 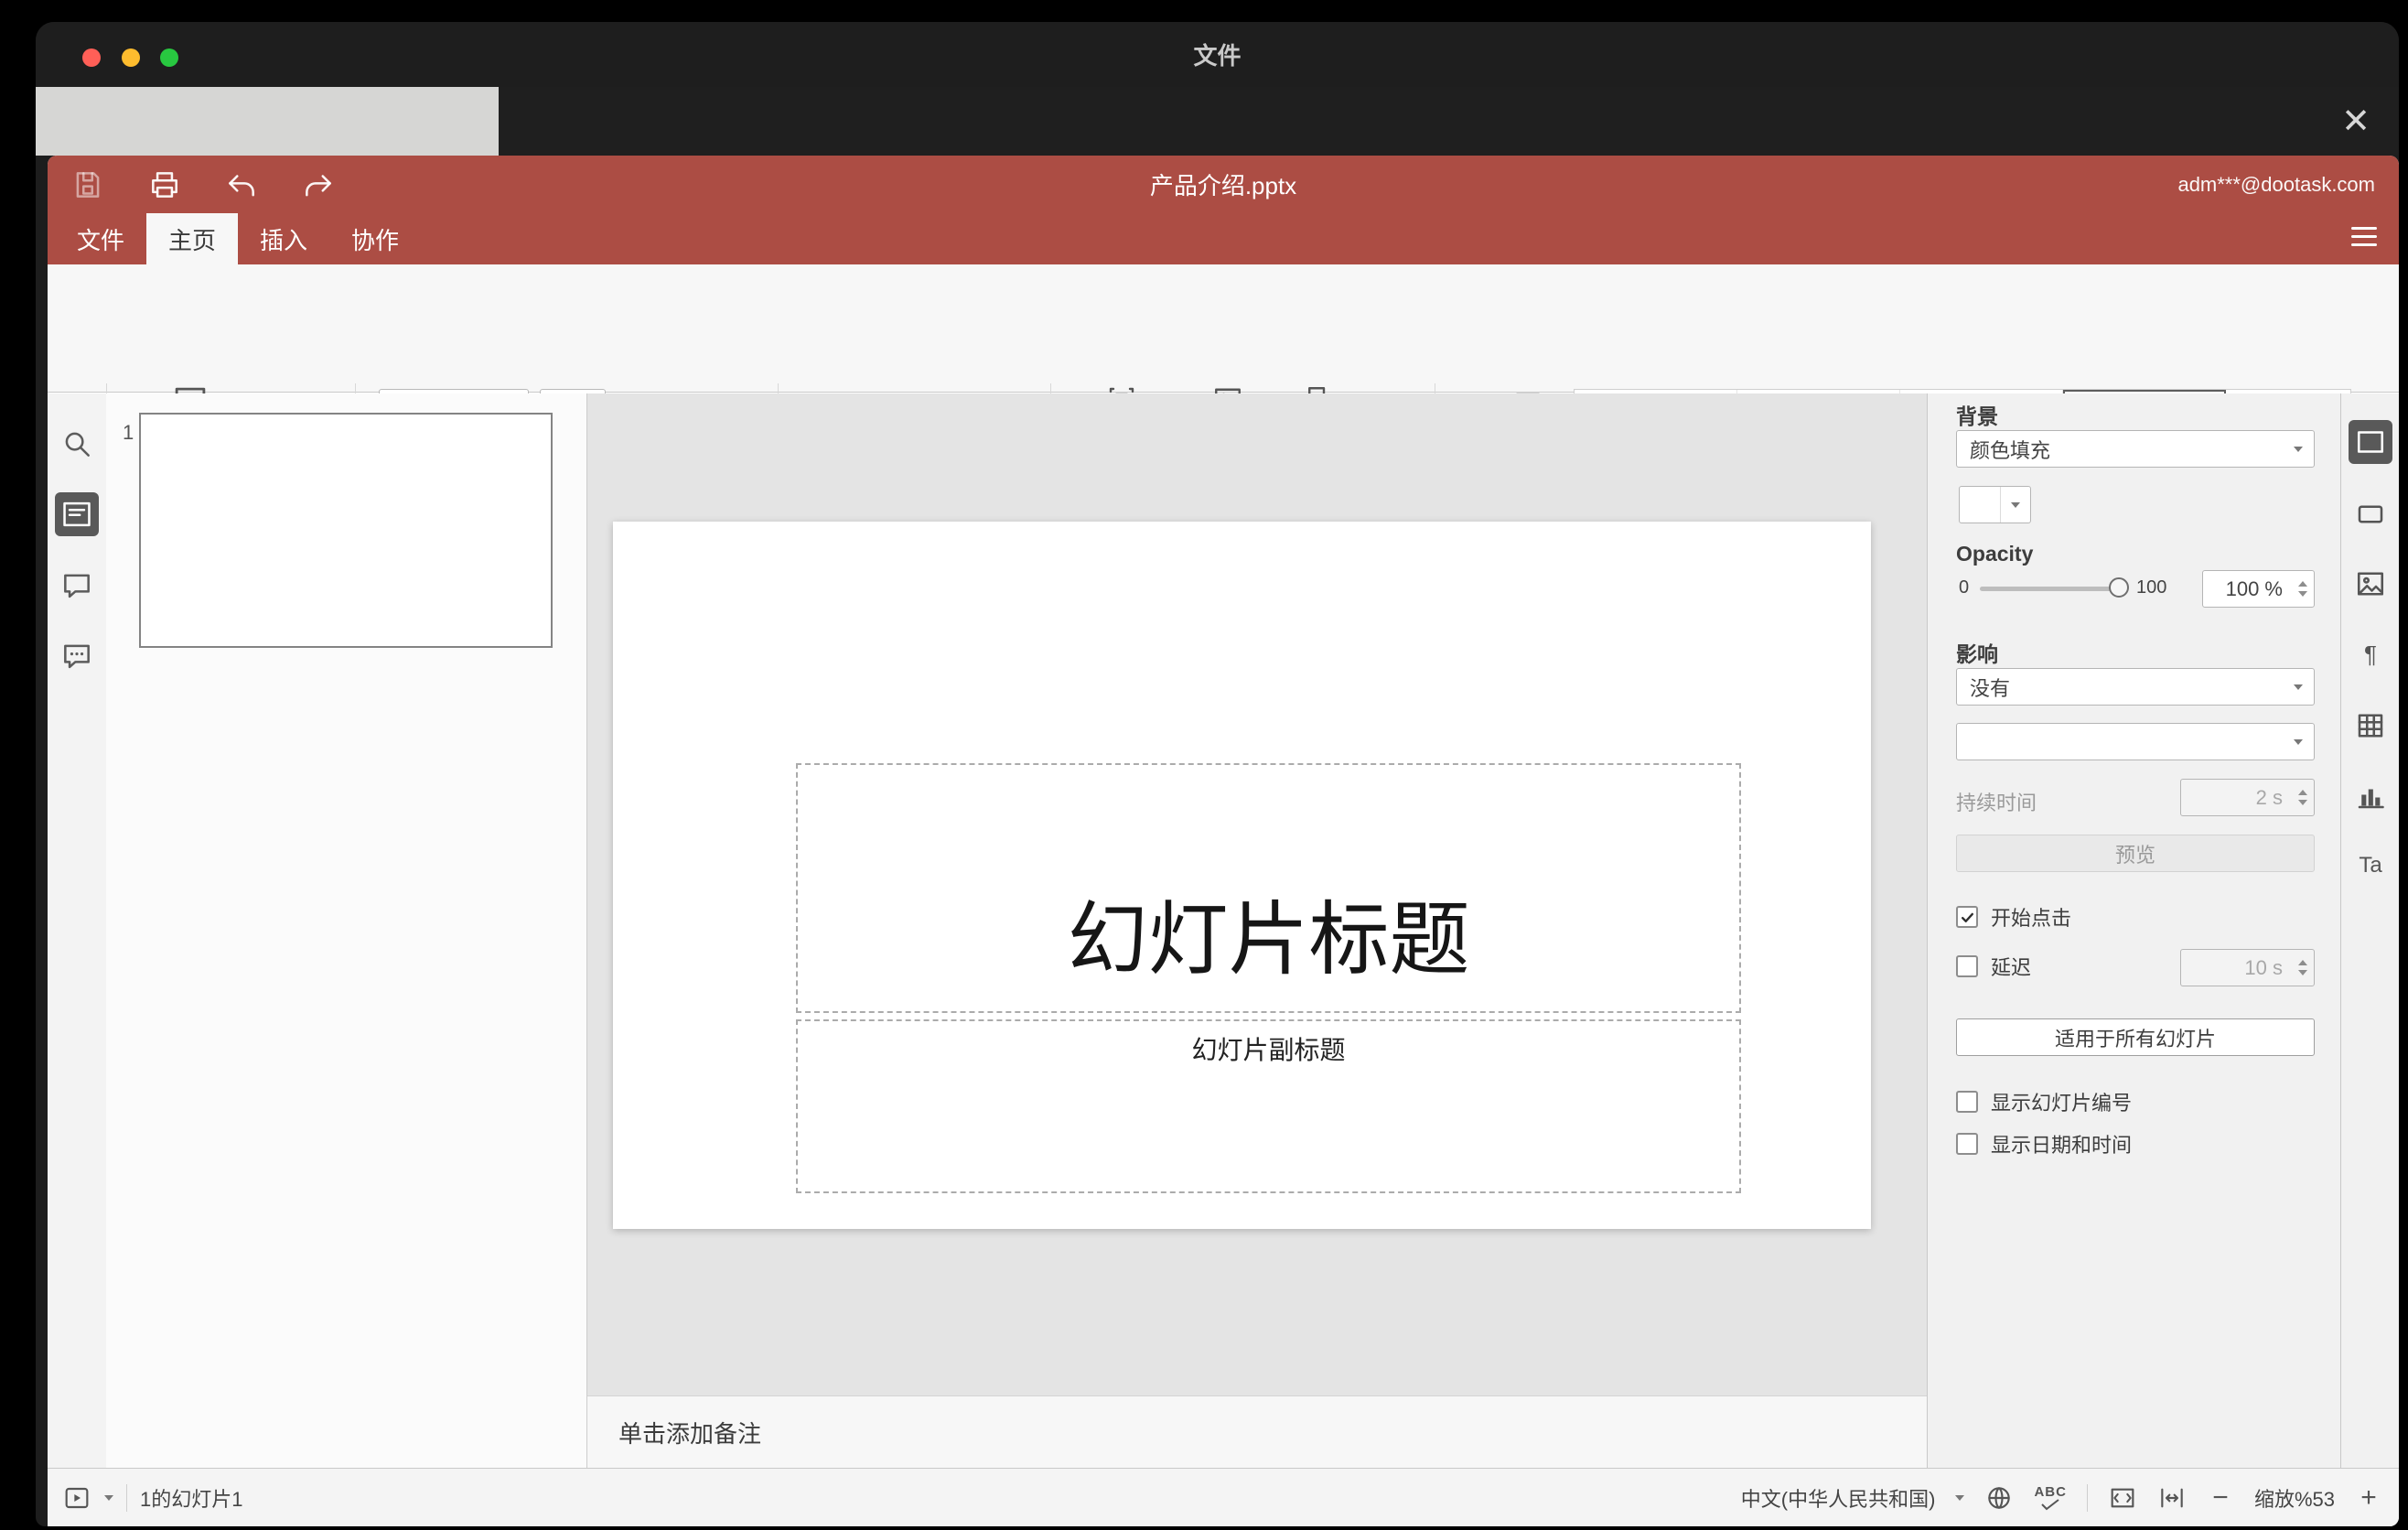 What do you see at coordinates (1990, 688) in the screenshot?
I see `transition-value: 没有` at bounding box center [1990, 688].